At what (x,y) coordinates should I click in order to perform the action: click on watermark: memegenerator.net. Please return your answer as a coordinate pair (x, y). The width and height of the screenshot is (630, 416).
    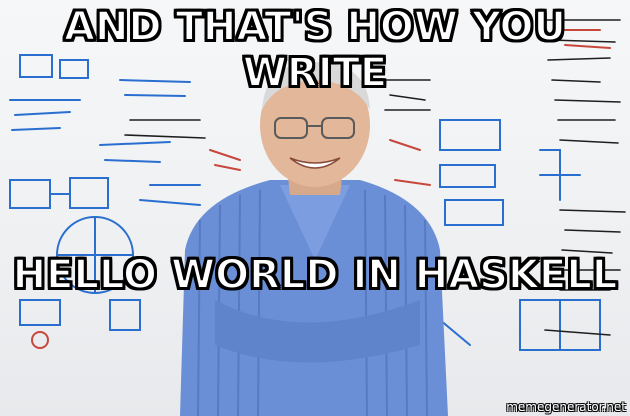
    Looking at the image, I should click on (566, 407).